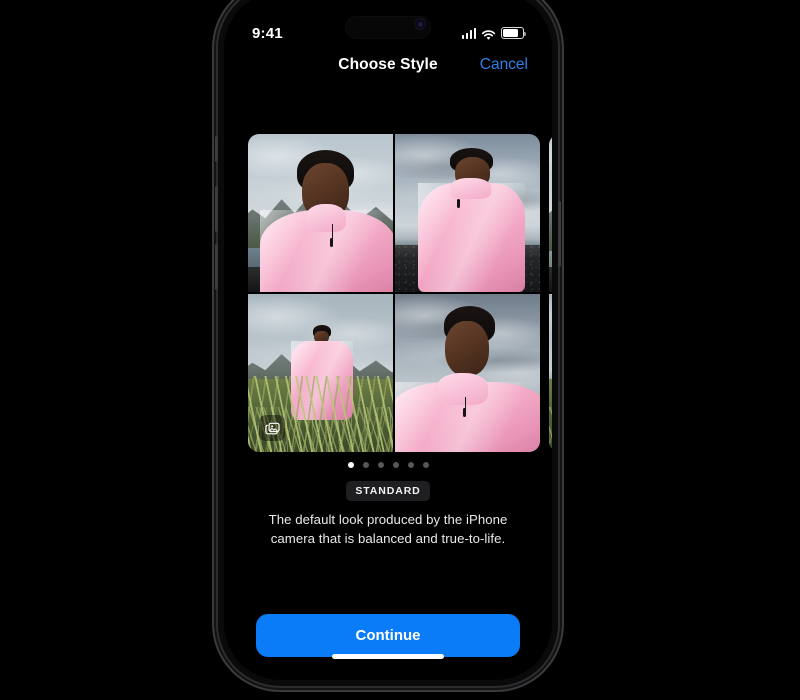  I want to click on cancel-button: Cancel, so click(504, 65).